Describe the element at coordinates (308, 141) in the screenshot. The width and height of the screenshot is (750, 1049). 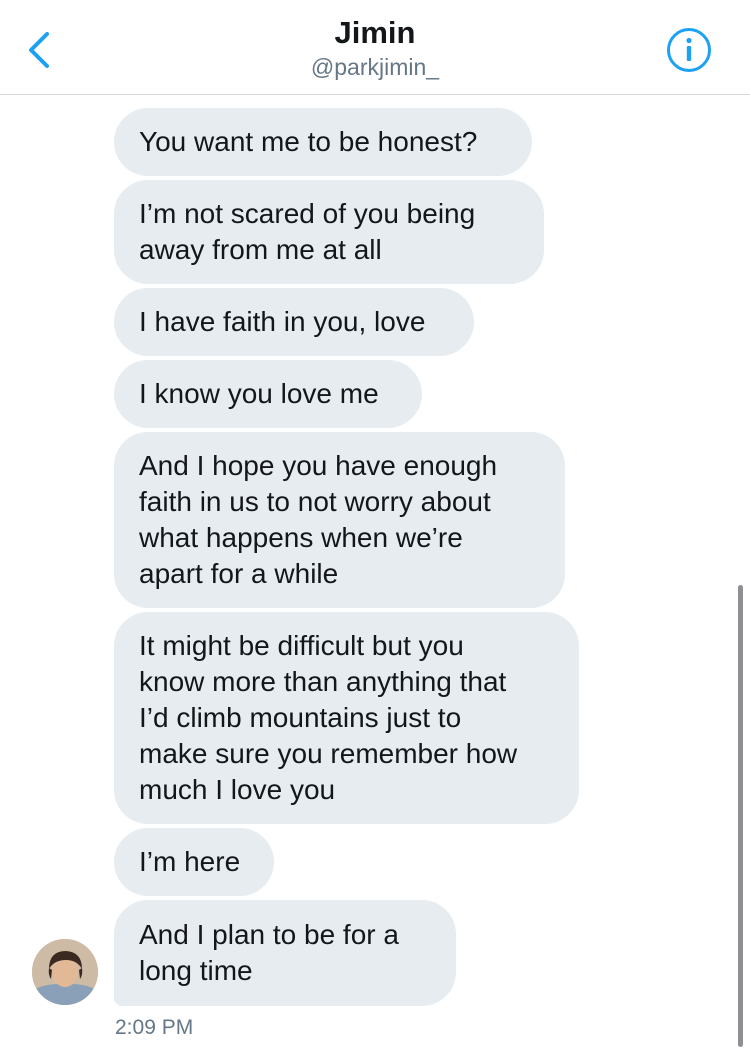
I see `message-text: You want me to be honest?` at that location.